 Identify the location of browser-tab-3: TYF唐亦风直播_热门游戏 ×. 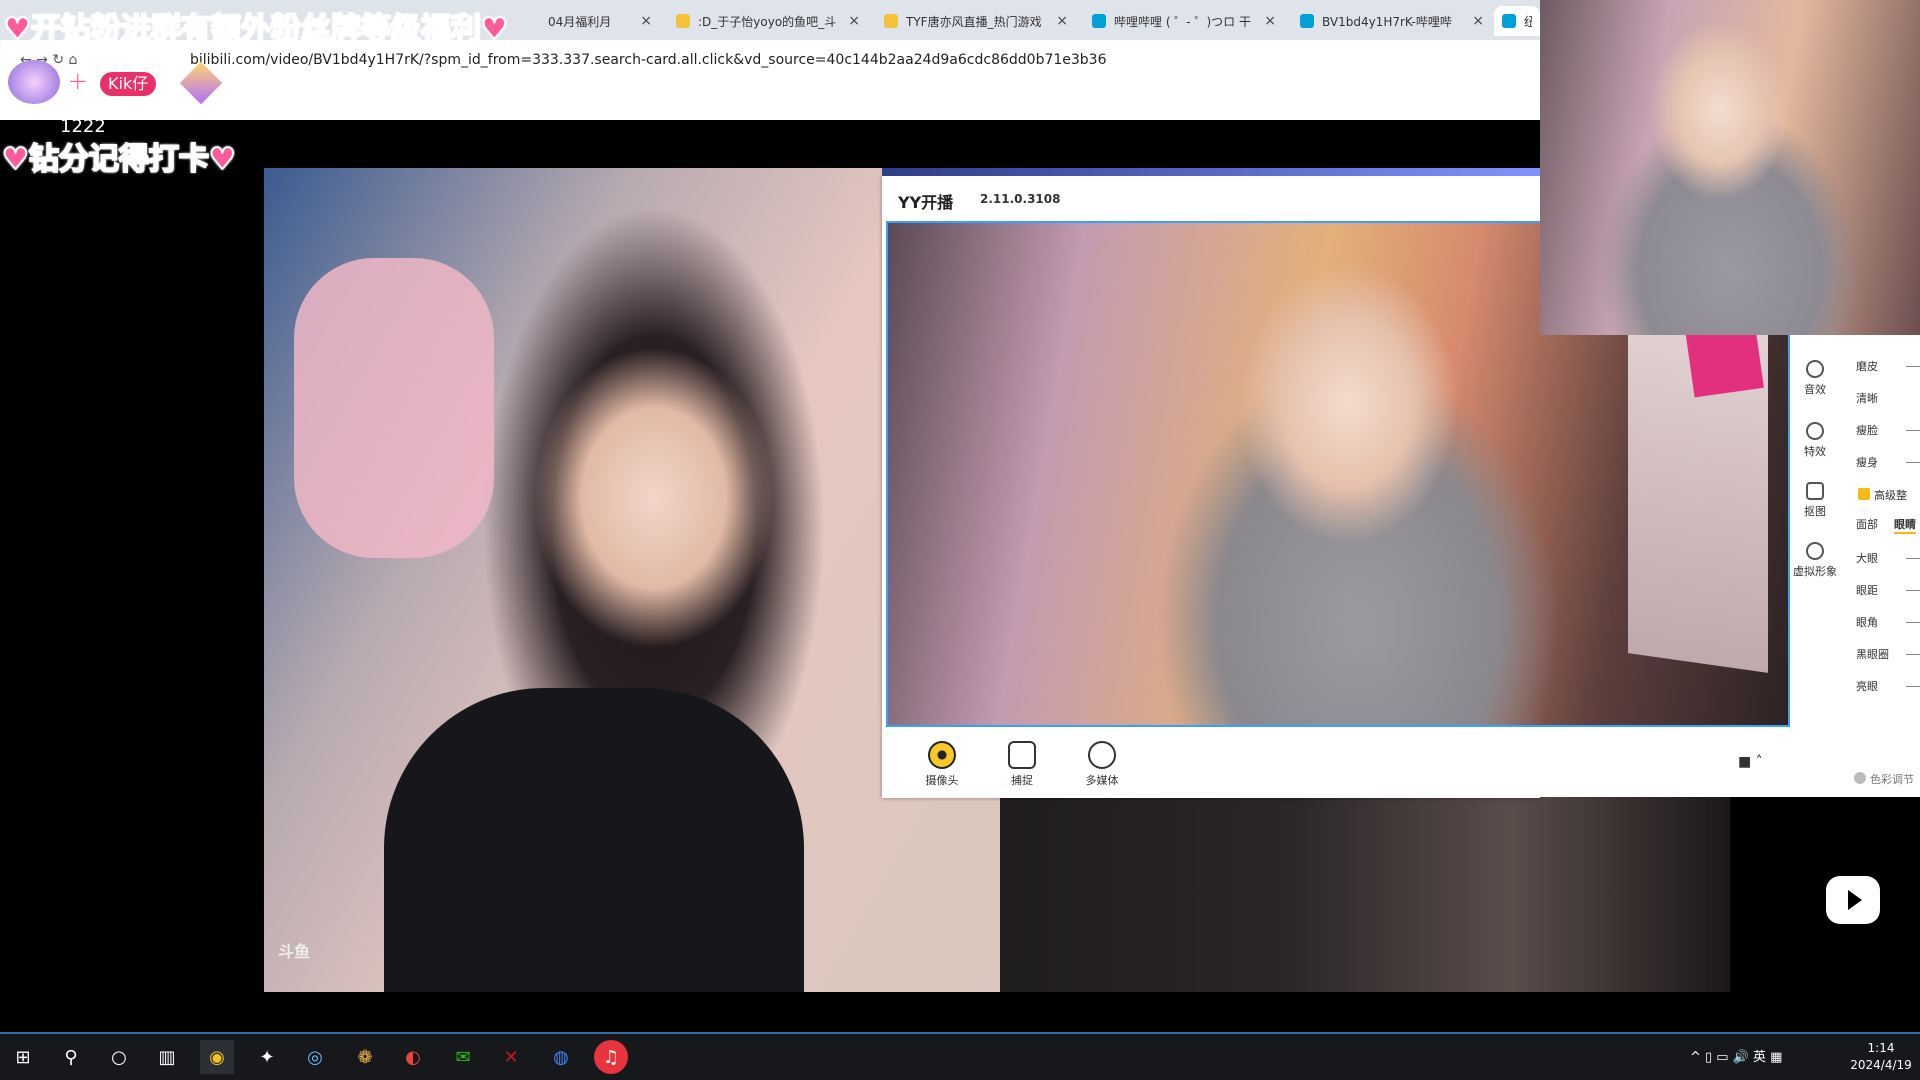
(976, 21).